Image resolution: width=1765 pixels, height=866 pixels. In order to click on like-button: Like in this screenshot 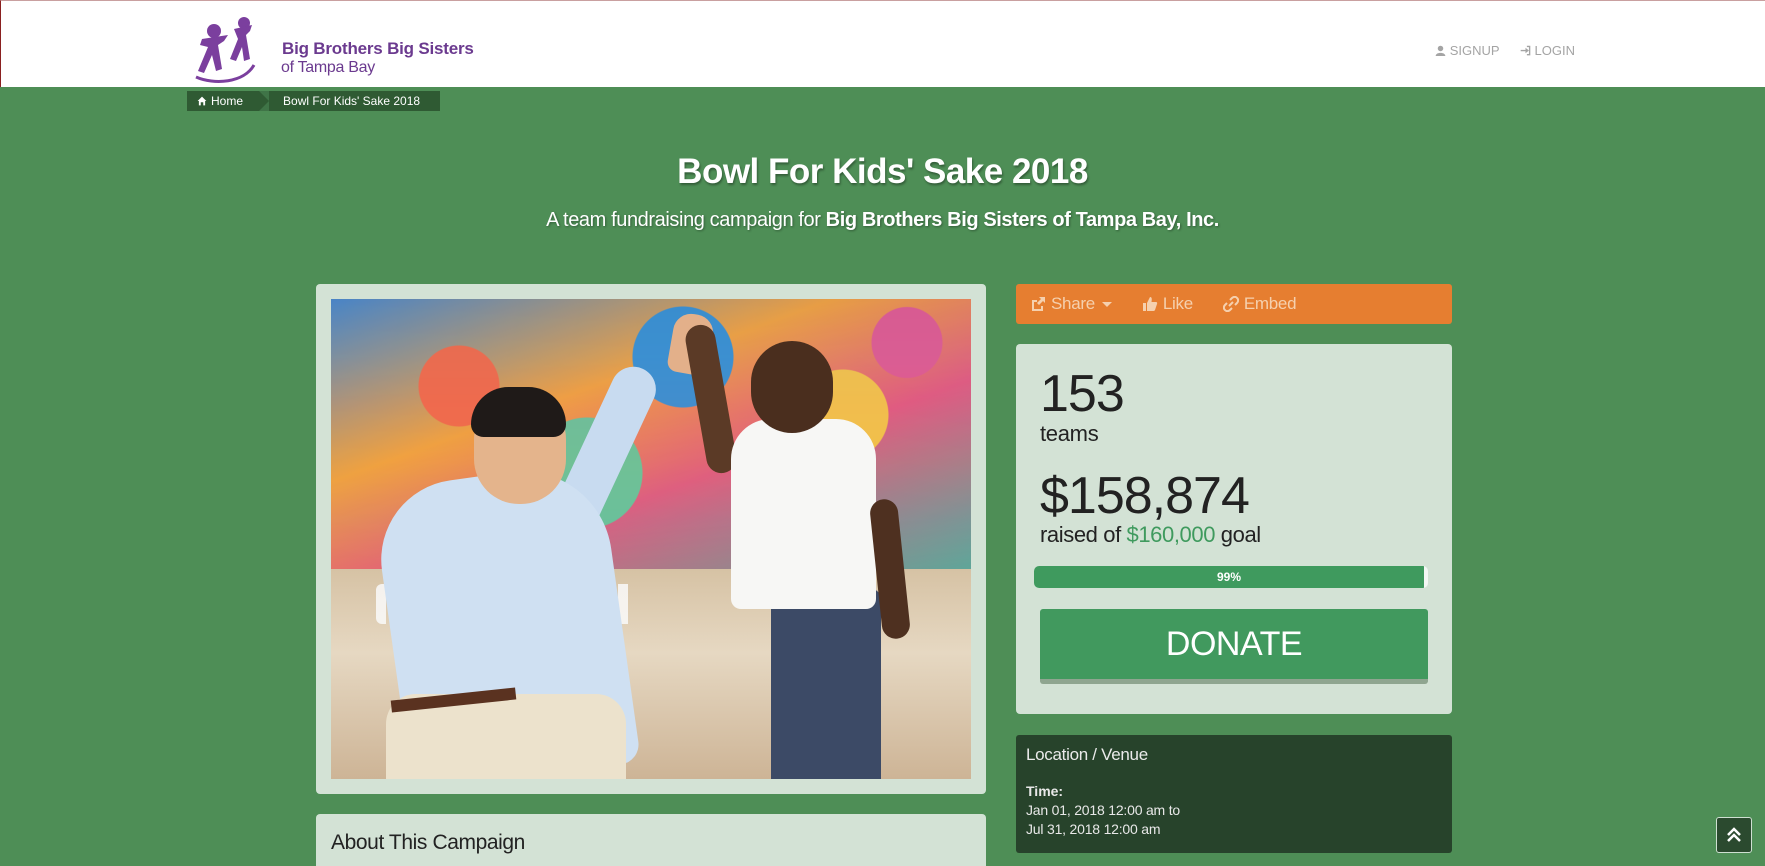, I will do `click(1167, 304)`.